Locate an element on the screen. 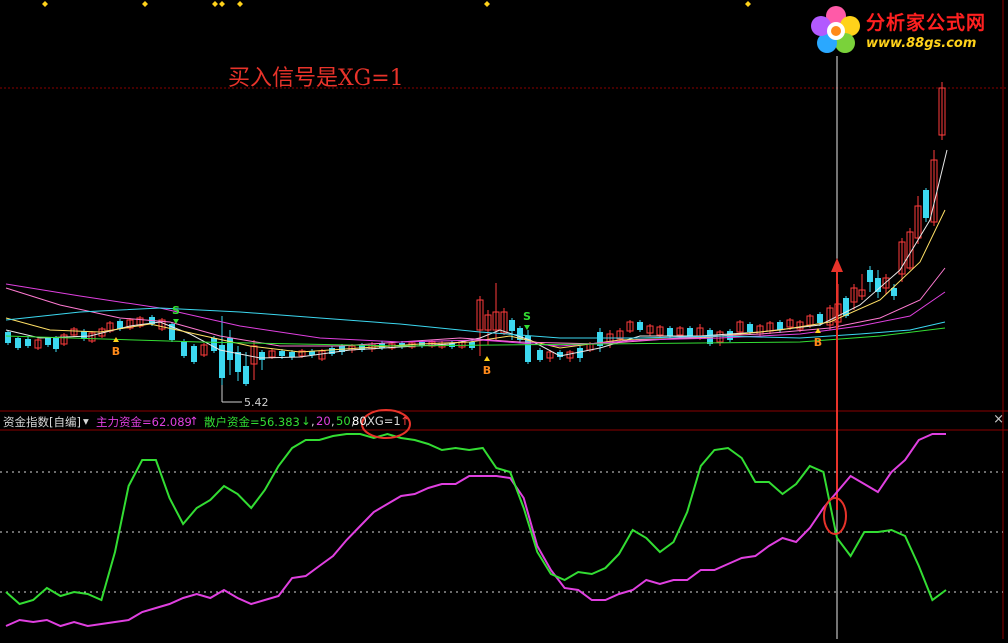  levels-prefix: , is located at coordinates (313, 421).